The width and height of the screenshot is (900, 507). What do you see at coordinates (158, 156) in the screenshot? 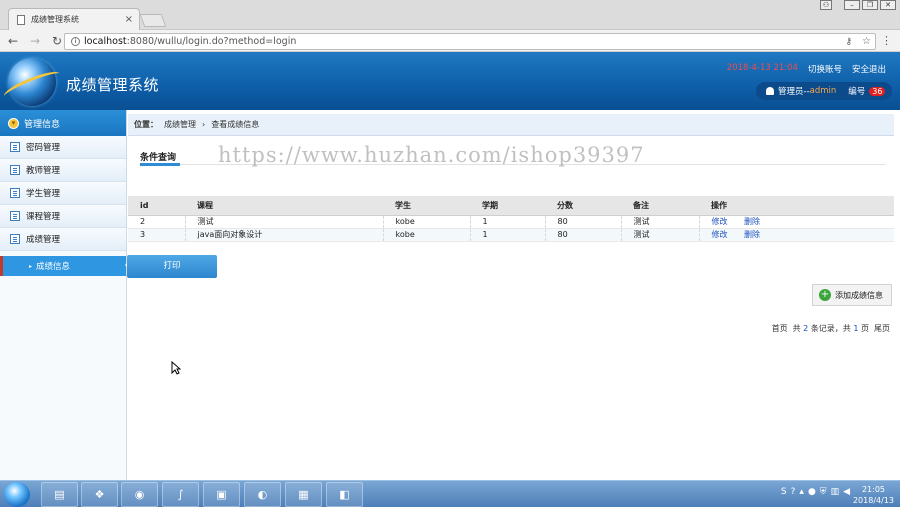
I see `tab-condition-query: 条件查询` at bounding box center [158, 156].